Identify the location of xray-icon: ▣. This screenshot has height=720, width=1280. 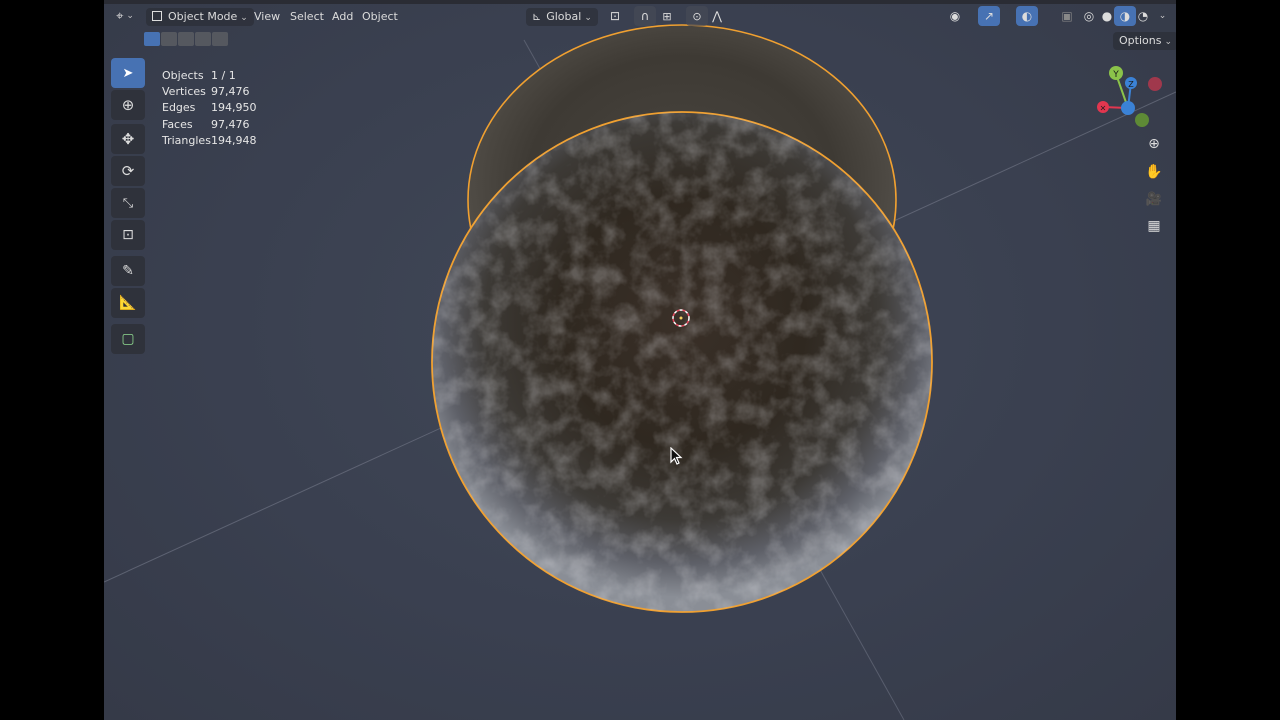
(1067, 16).